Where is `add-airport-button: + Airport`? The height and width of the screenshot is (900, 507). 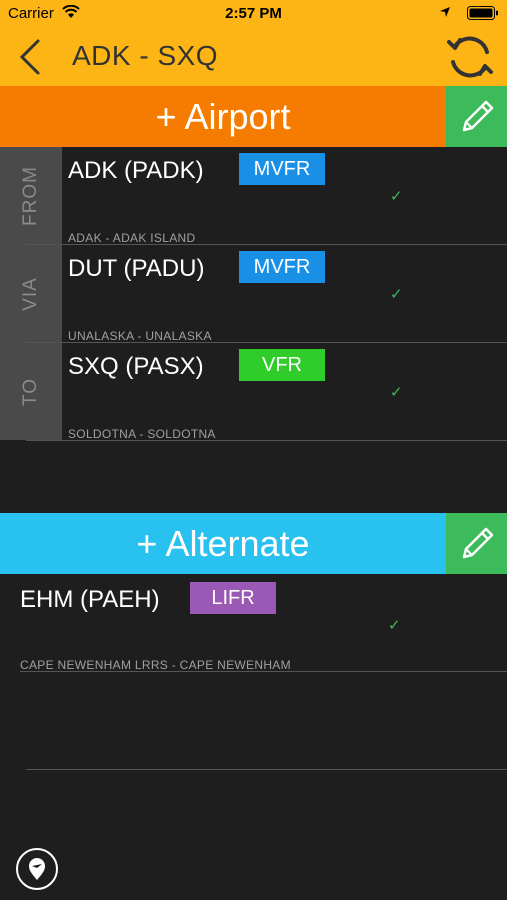
add-airport-button: + Airport is located at coordinates (223, 116).